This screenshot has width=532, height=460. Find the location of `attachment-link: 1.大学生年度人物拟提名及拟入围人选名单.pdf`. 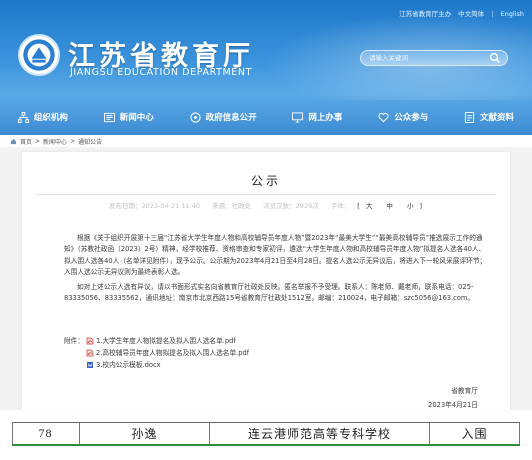

attachment-link: 1.大学生年度人物拟提名及拟入围人选名单.pdf is located at coordinates (166, 341).